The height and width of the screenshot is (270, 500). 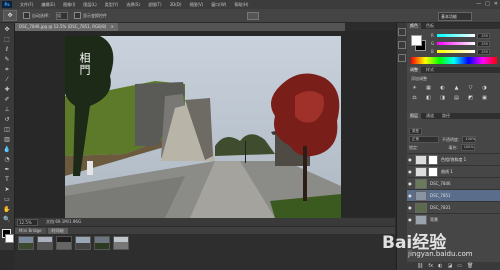 I want to click on menu-window: 窗口(W), so click(x=218, y=5).